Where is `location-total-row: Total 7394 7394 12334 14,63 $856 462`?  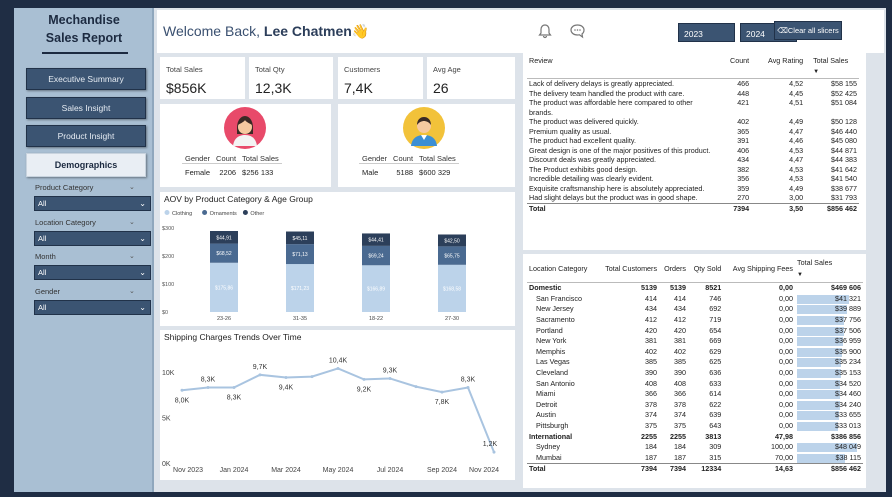 location-total-row: Total 7394 7394 12334 14,63 $856 462 is located at coordinates (695, 469).